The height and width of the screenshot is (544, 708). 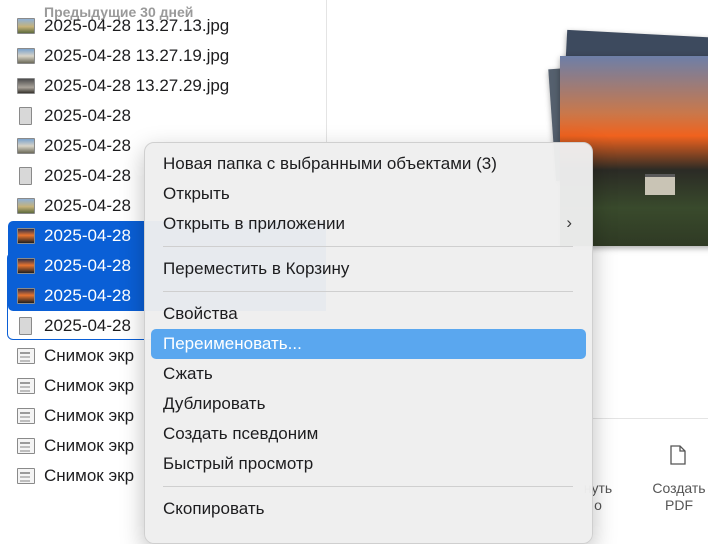 What do you see at coordinates (368, 314) in the screenshot?
I see `menu-item: Свойства` at bounding box center [368, 314].